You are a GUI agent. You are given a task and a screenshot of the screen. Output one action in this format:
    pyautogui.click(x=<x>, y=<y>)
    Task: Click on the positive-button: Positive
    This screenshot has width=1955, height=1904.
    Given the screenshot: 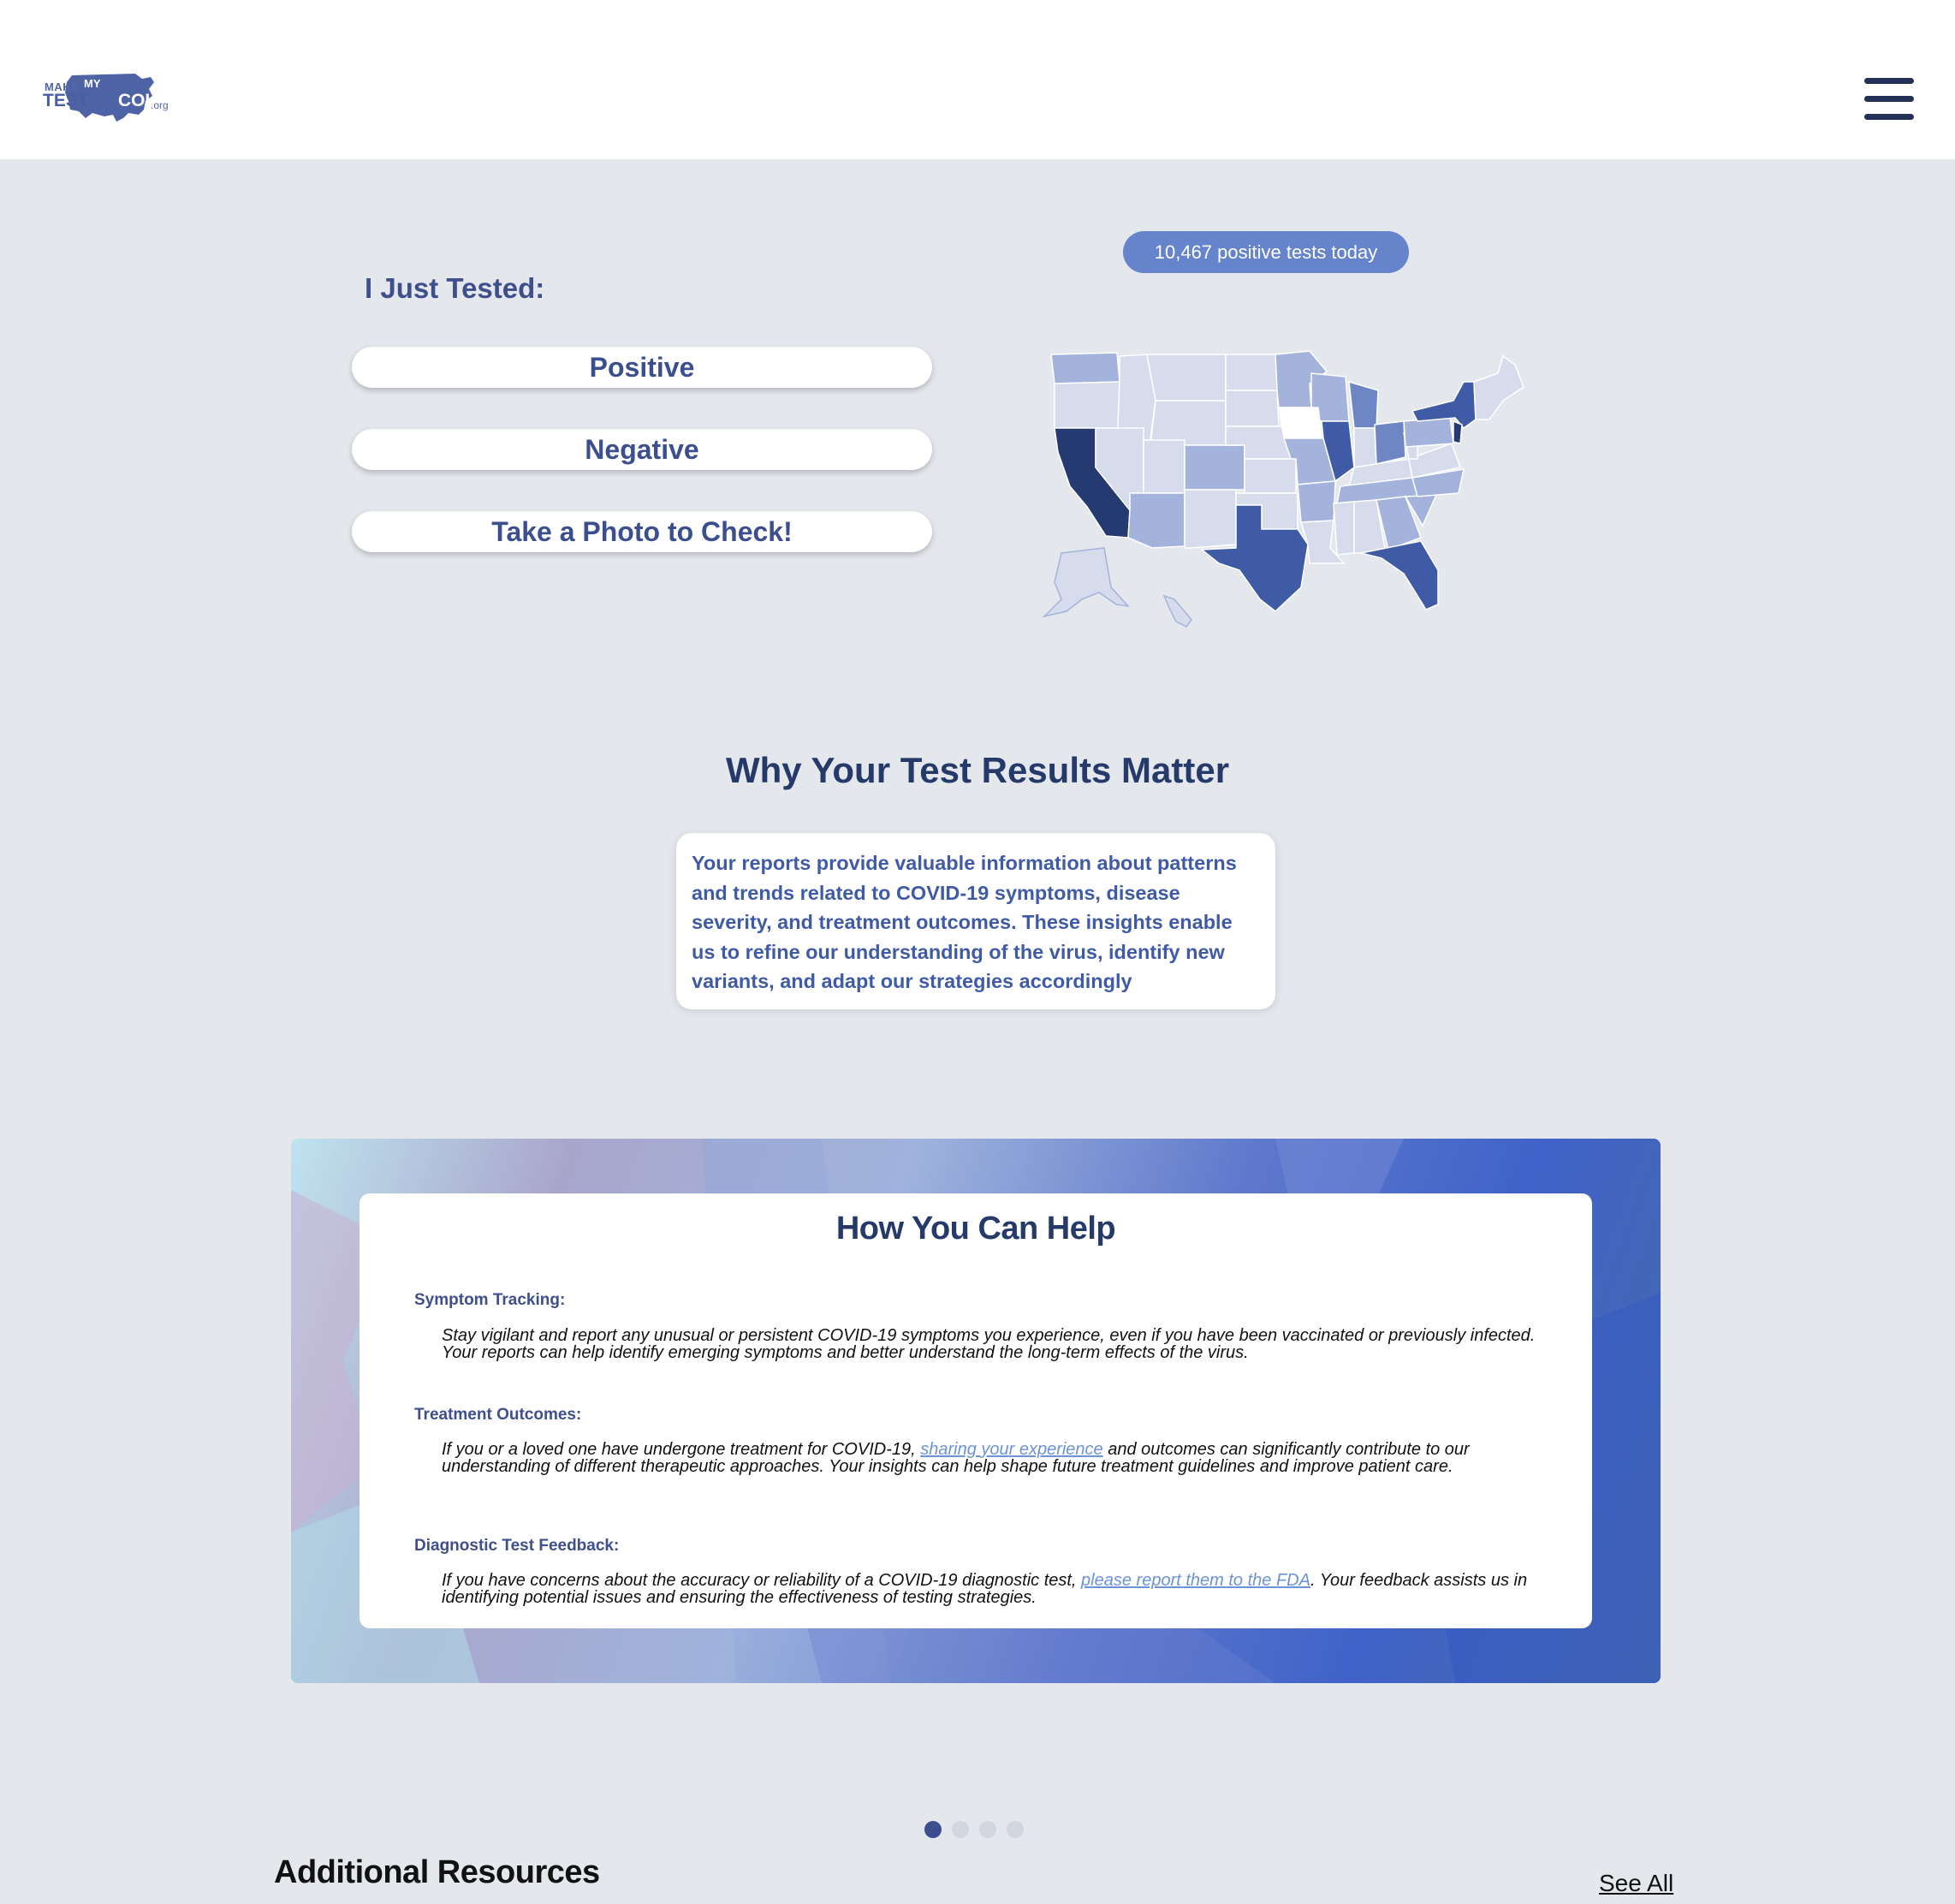 What is the action you would take?
    pyautogui.click(x=642, y=368)
    